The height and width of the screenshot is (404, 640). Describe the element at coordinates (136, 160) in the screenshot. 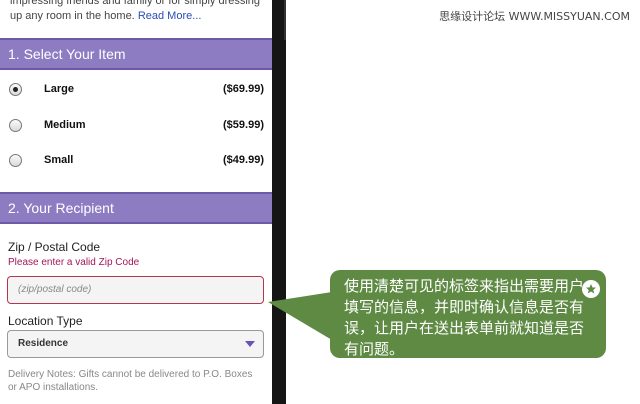

I see `item-option-small: Small ($49.99)` at that location.